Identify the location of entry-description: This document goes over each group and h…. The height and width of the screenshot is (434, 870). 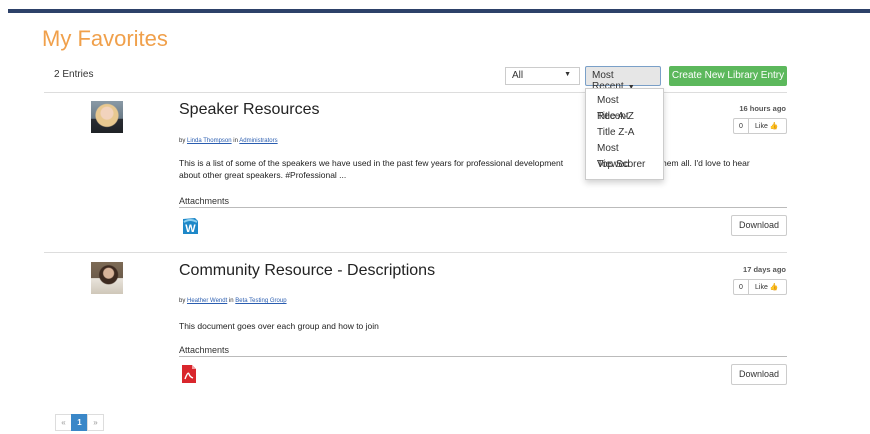
(279, 326).